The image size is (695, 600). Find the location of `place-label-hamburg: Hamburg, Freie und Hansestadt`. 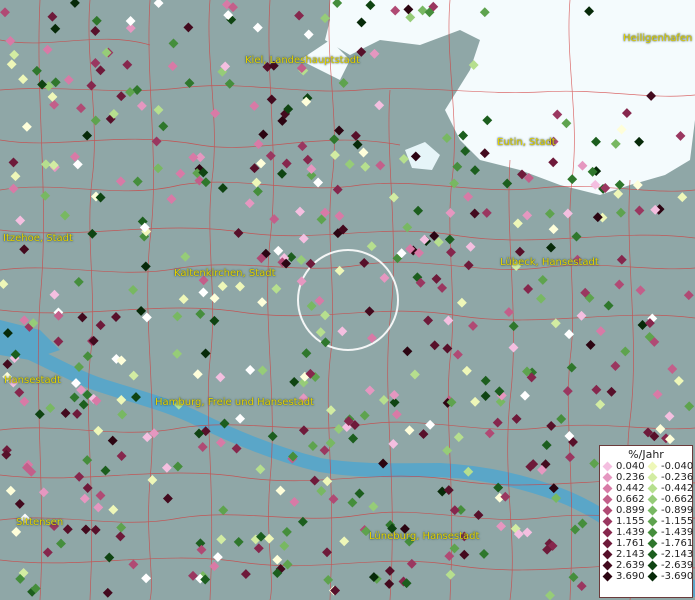

place-label-hamburg: Hamburg, Freie und Hansestadt is located at coordinates (234, 402).